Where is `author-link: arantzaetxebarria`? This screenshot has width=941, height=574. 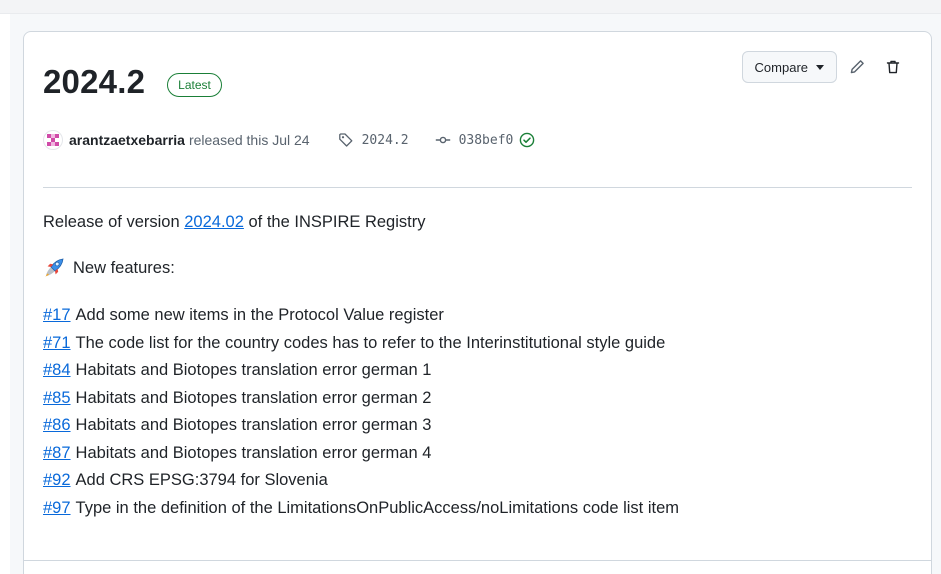
author-link: arantzaetxebarria is located at coordinates (127, 140).